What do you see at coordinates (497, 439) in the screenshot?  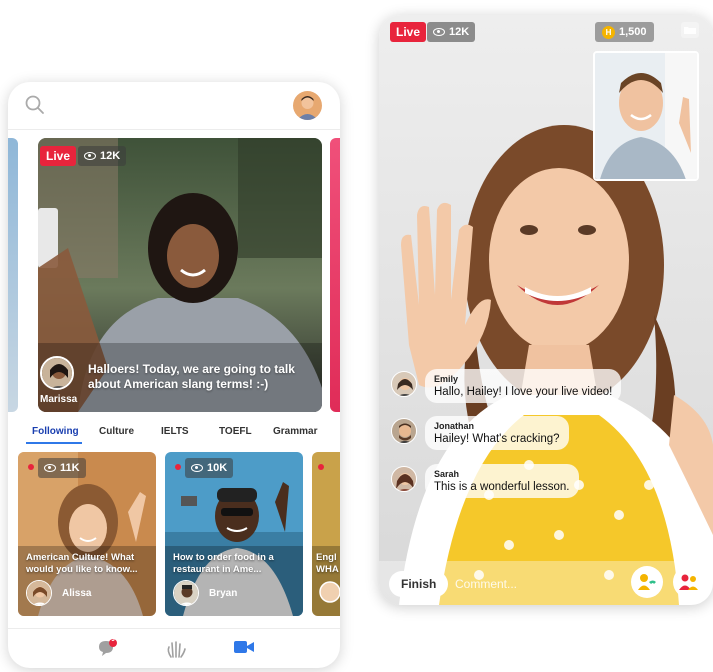 I see `comment-text: Hailey! What's cracking?` at bounding box center [497, 439].